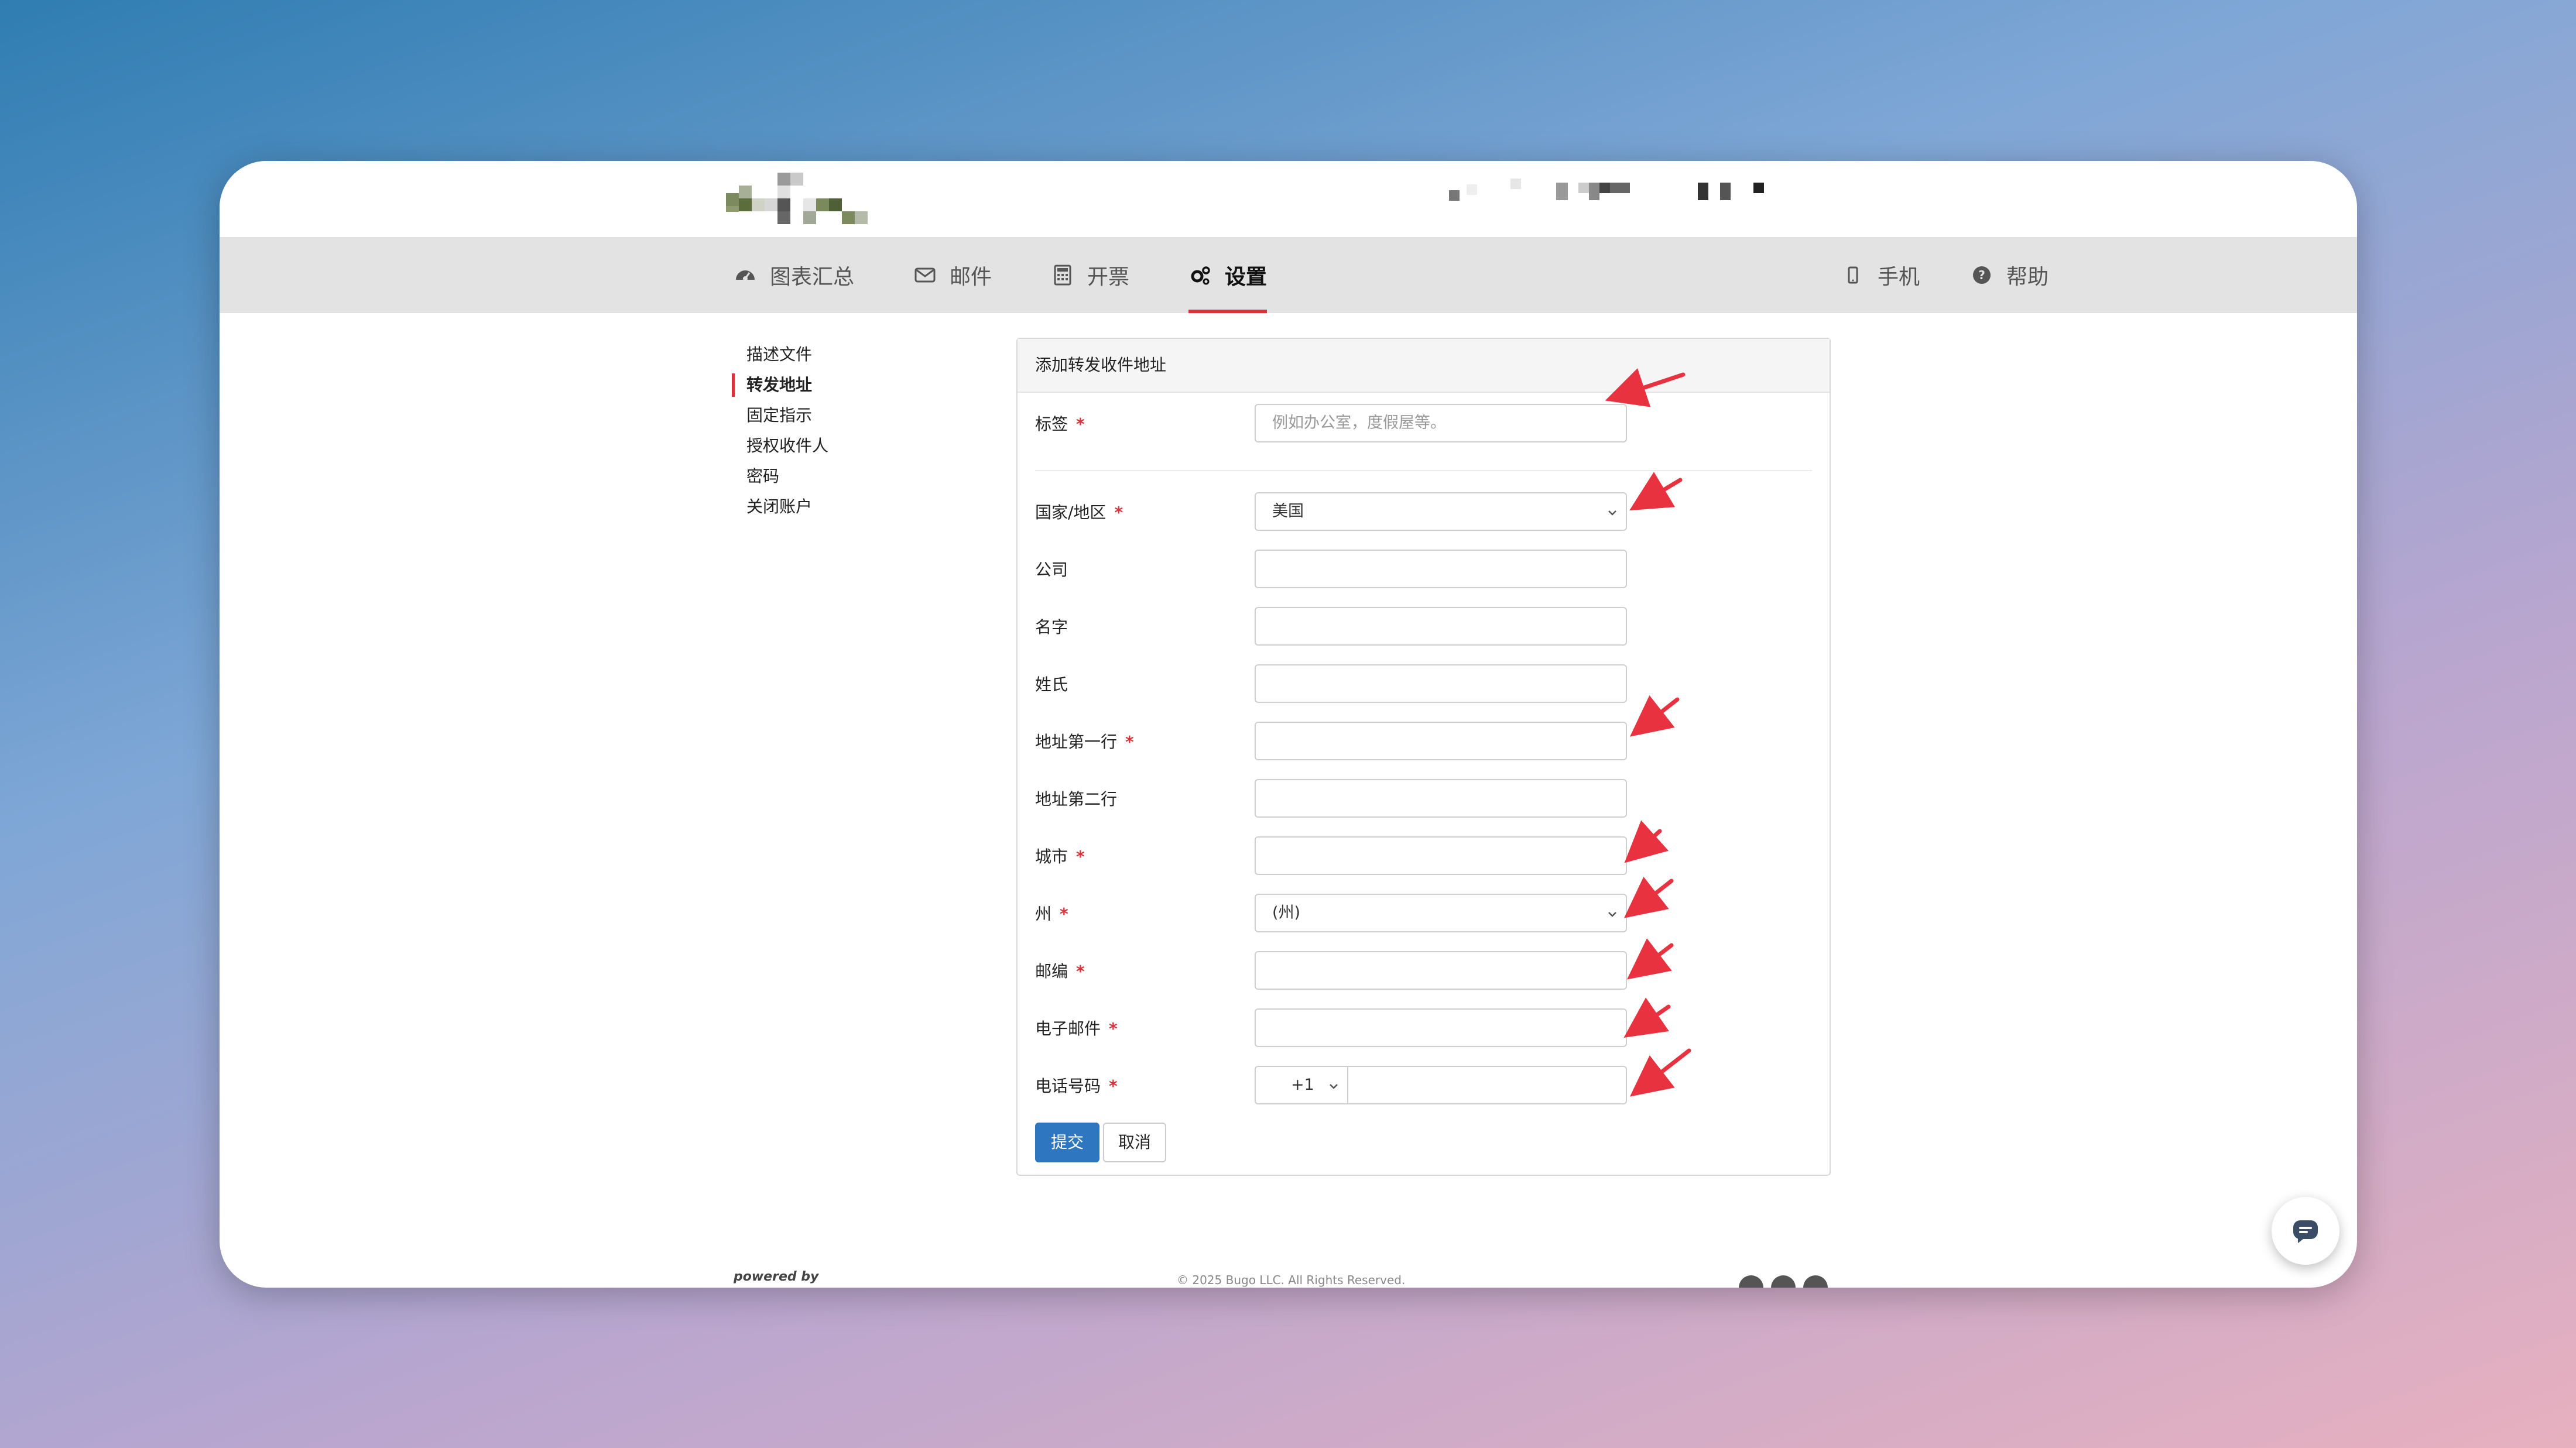  I want to click on company-input, so click(1441, 569).